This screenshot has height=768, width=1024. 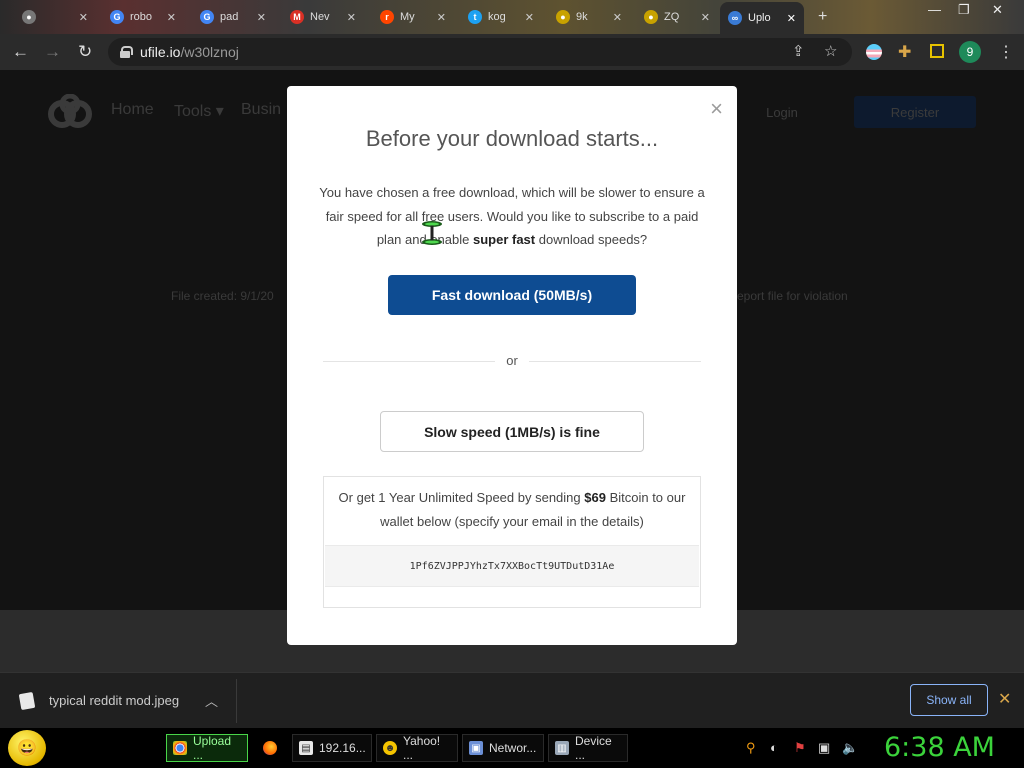 I want to click on chrome-icon, so click(x=180, y=748).